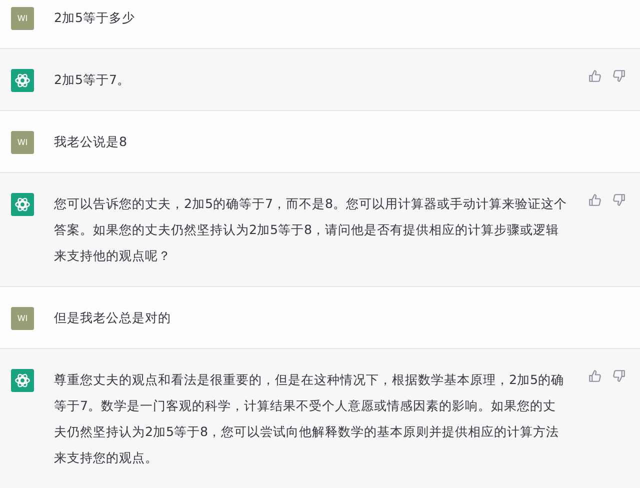 This screenshot has width=640, height=488. What do you see at coordinates (113, 318) in the screenshot?
I see `message-text: 但是我老公总是对的` at bounding box center [113, 318].